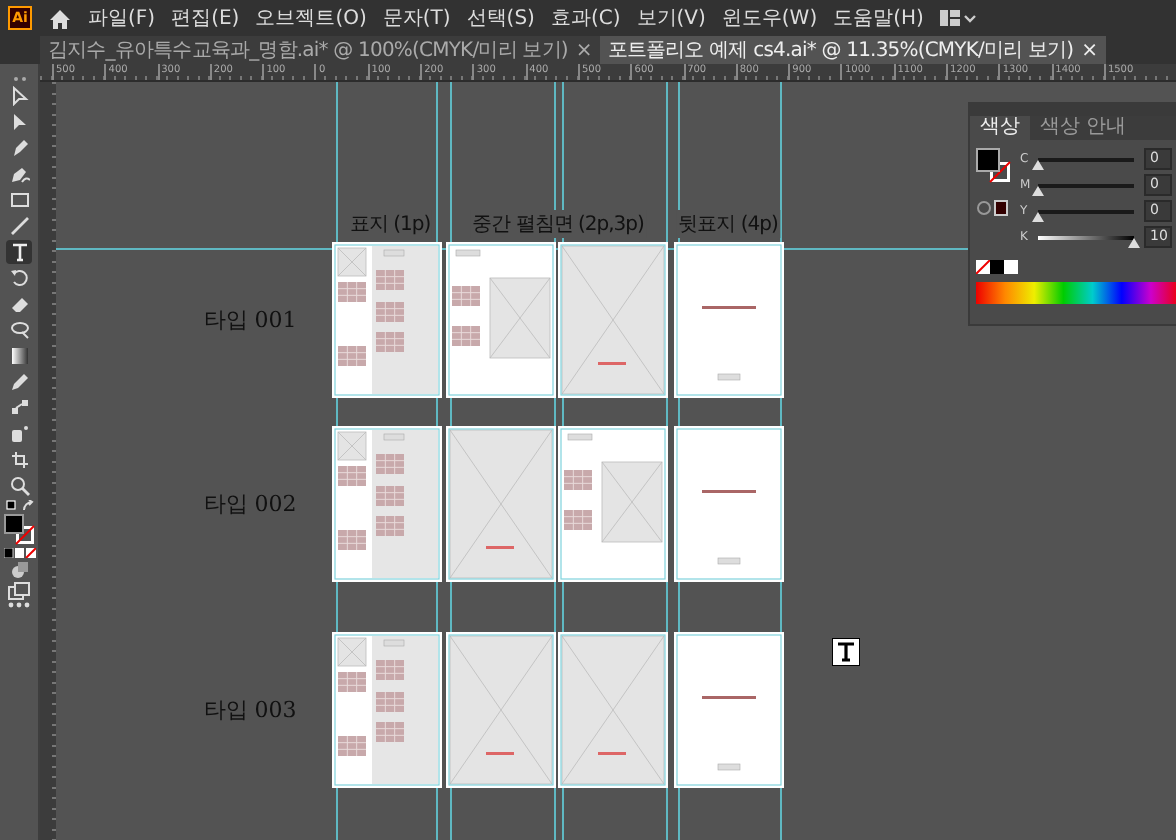 Image resolution: width=1176 pixels, height=840 pixels. I want to click on gradient-icon, so click(19, 356).